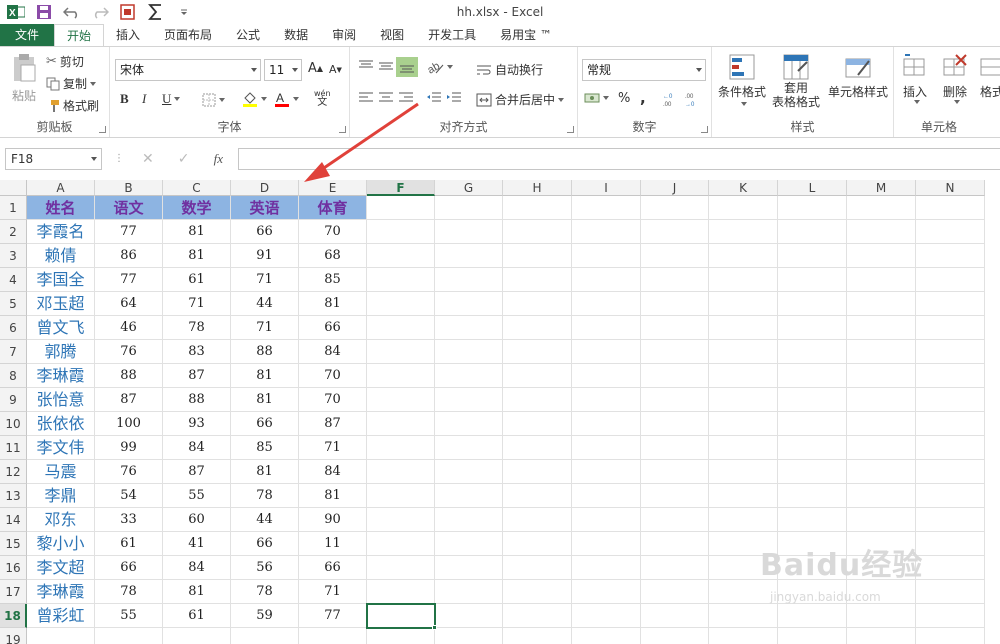 Image resolution: width=1000 pixels, height=644 pixels. Describe the element at coordinates (254, 99) in the screenshot. I see `fill-color-button` at that location.